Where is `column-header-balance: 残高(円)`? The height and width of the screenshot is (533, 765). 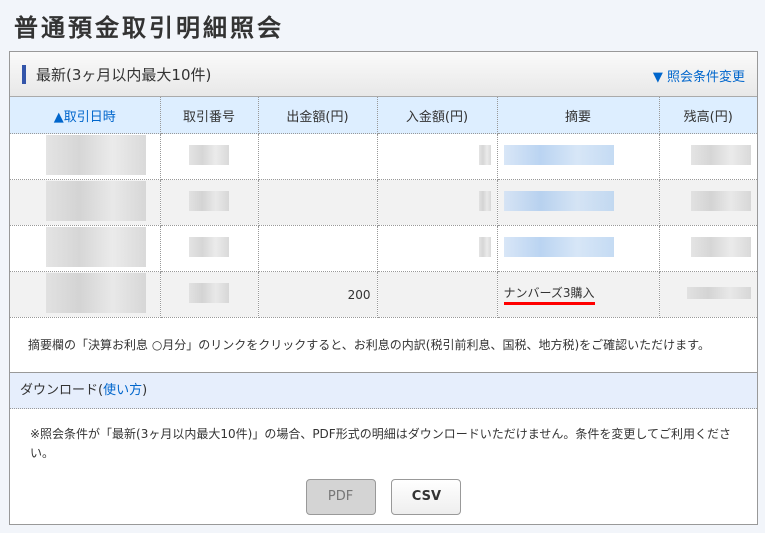
column-header-balance: 残高(円) is located at coordinates (708, 115).